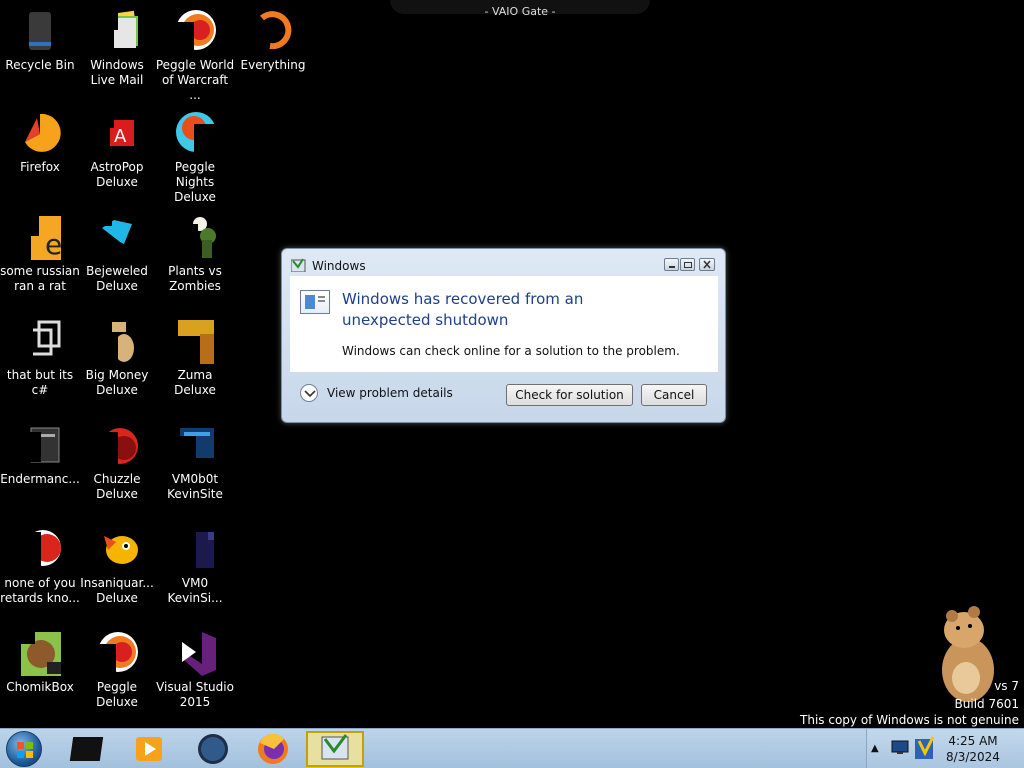 This screenshot has width=1024, height=768. What do you see at coordinates (53, 244) in the screenshot?
I see `svg-text: e` at bounding box center [53, 244].